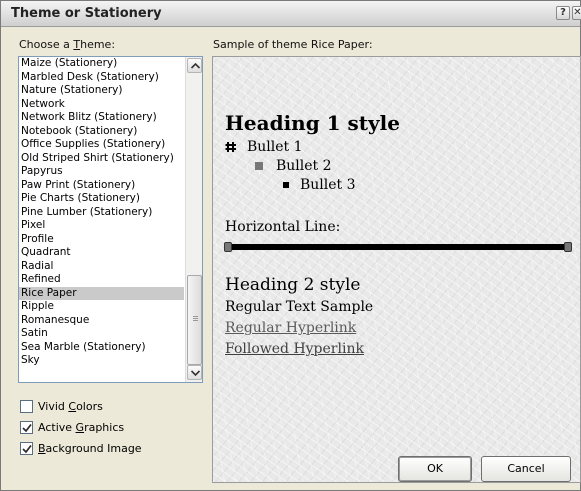 This screenshot has width=581, height=491. Describe the element at coordinates (26, 406) in the screenshot. I see `vivid-colors-checkbox` at that location.